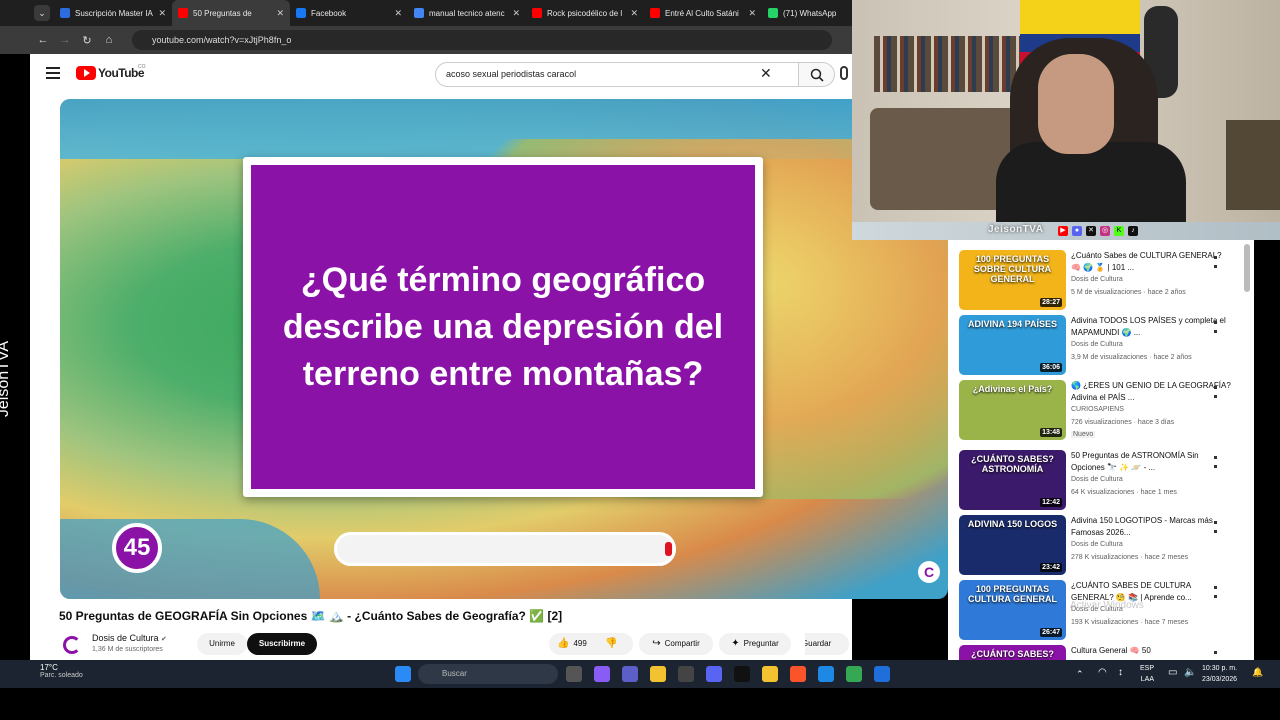 The width and height of the screenshot is (1280, 720). I want to click on tab-search-icon: ⌄, so click(42, 13).